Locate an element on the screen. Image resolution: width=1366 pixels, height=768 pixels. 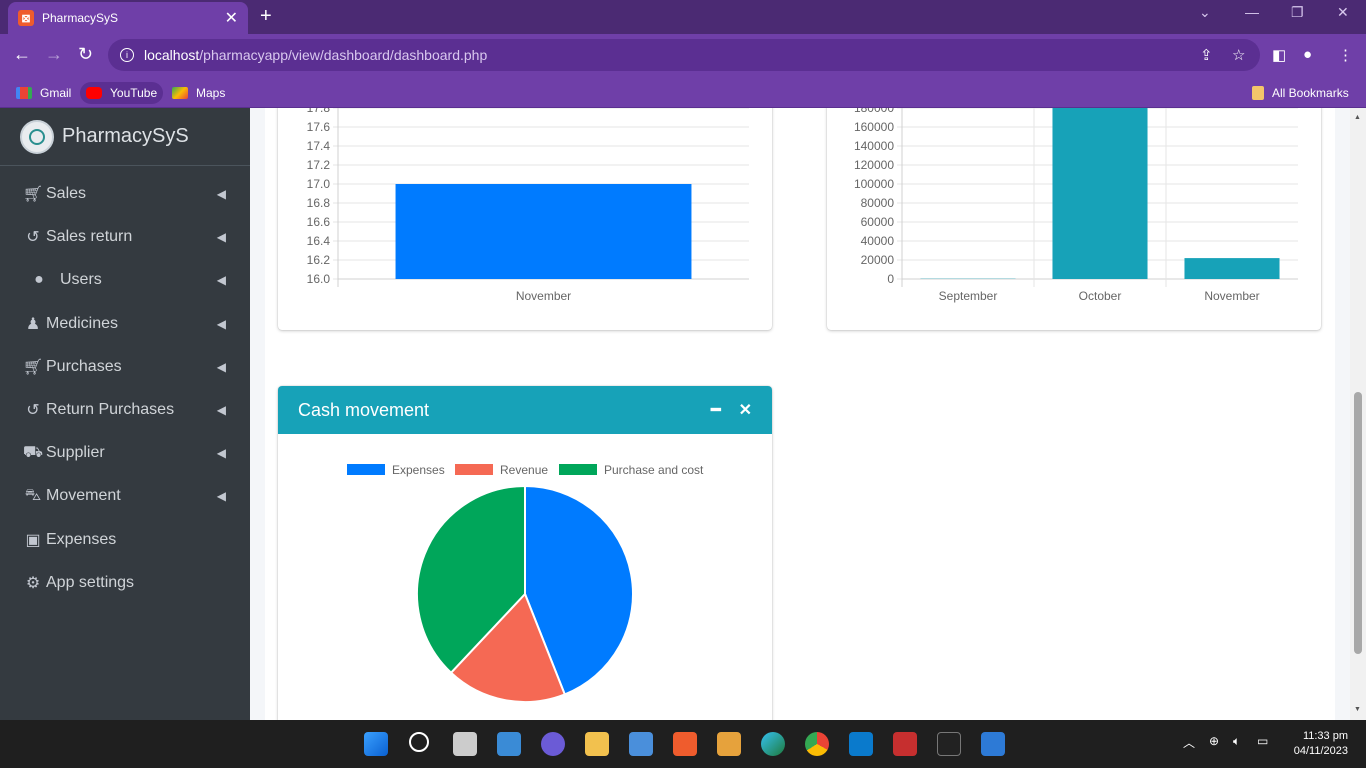
scroll-thumb is located at coordinates (1358, 523).